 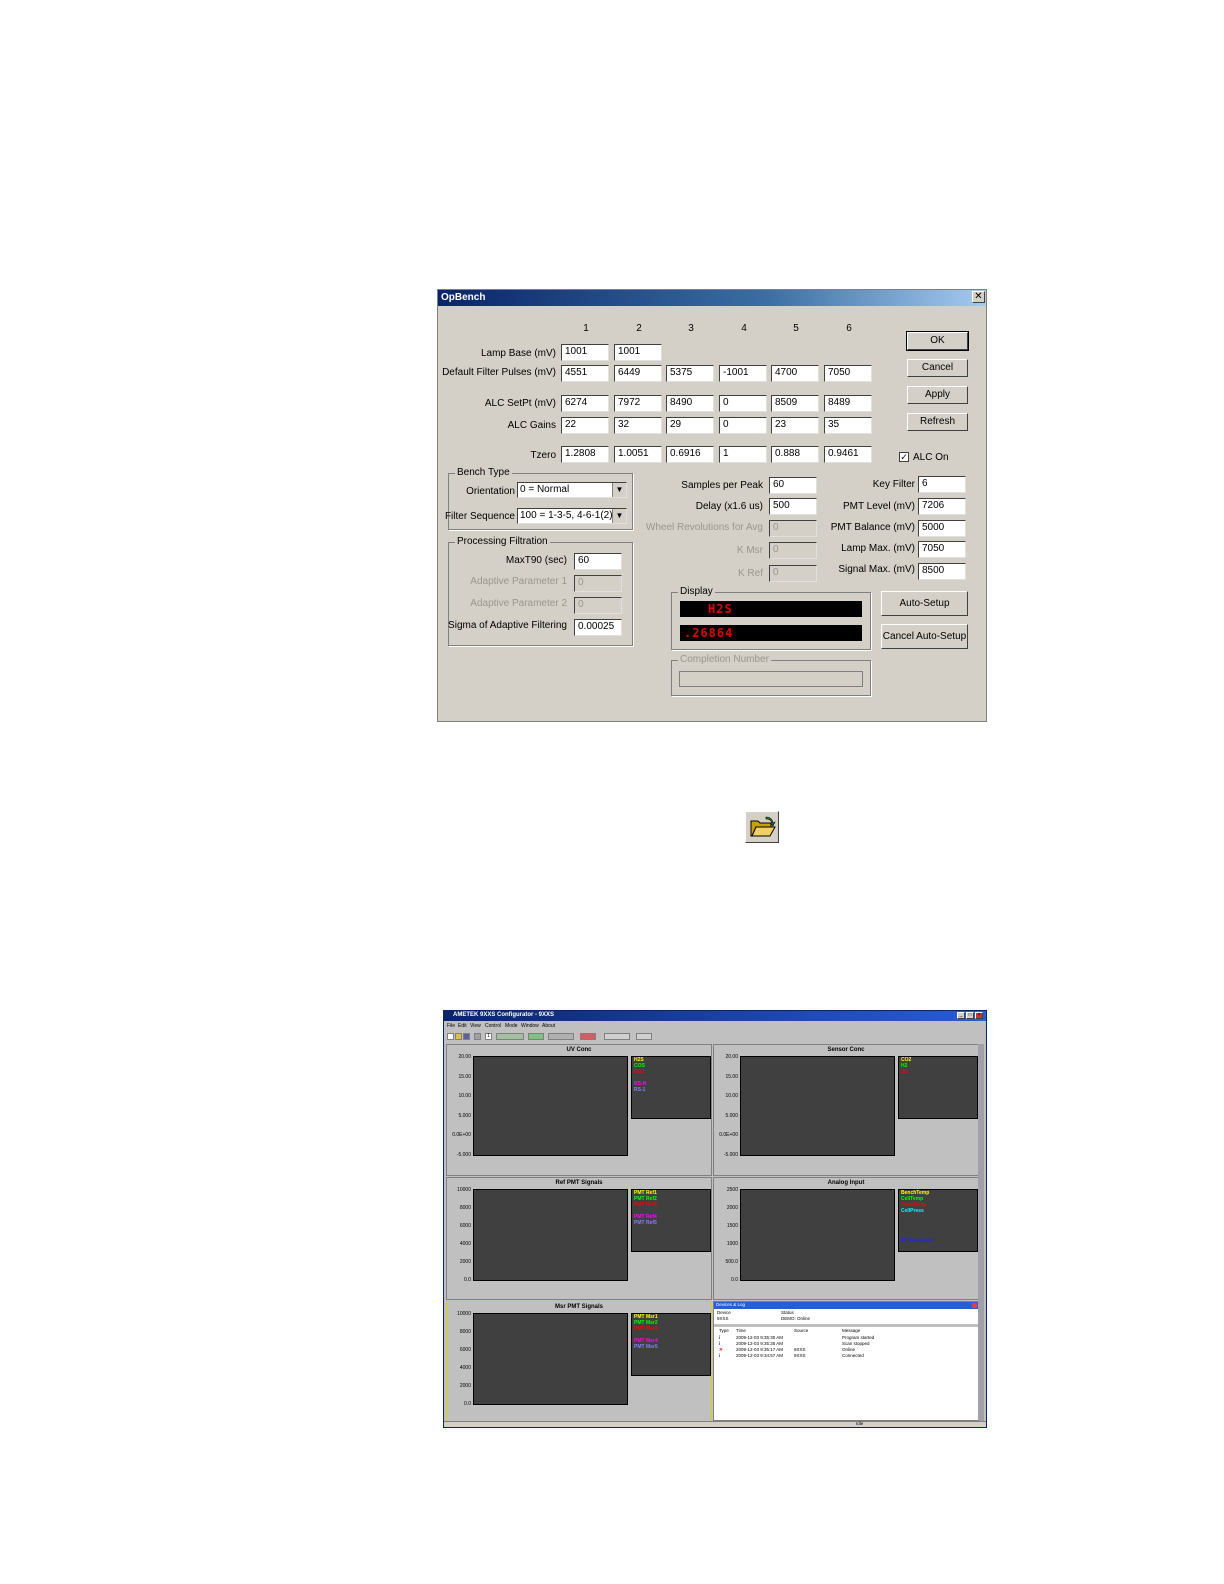 I want to click on open-icon, so click(x=458, y=1036).